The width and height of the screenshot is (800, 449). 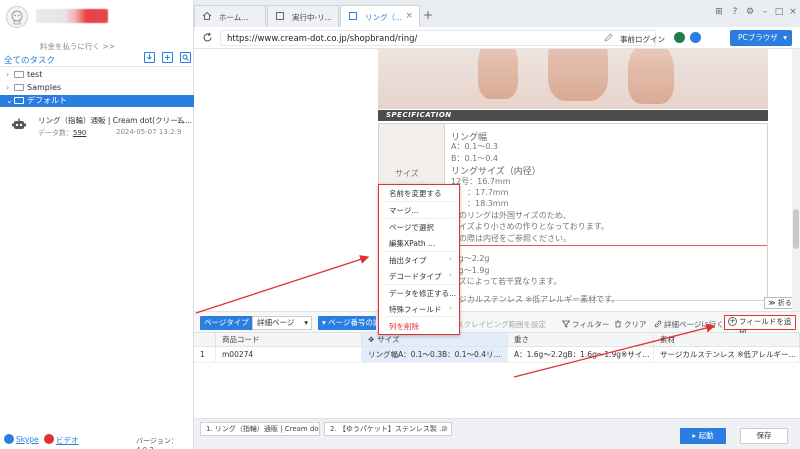 I want to click on move-icon: ✥, so click(x=371, y=339).